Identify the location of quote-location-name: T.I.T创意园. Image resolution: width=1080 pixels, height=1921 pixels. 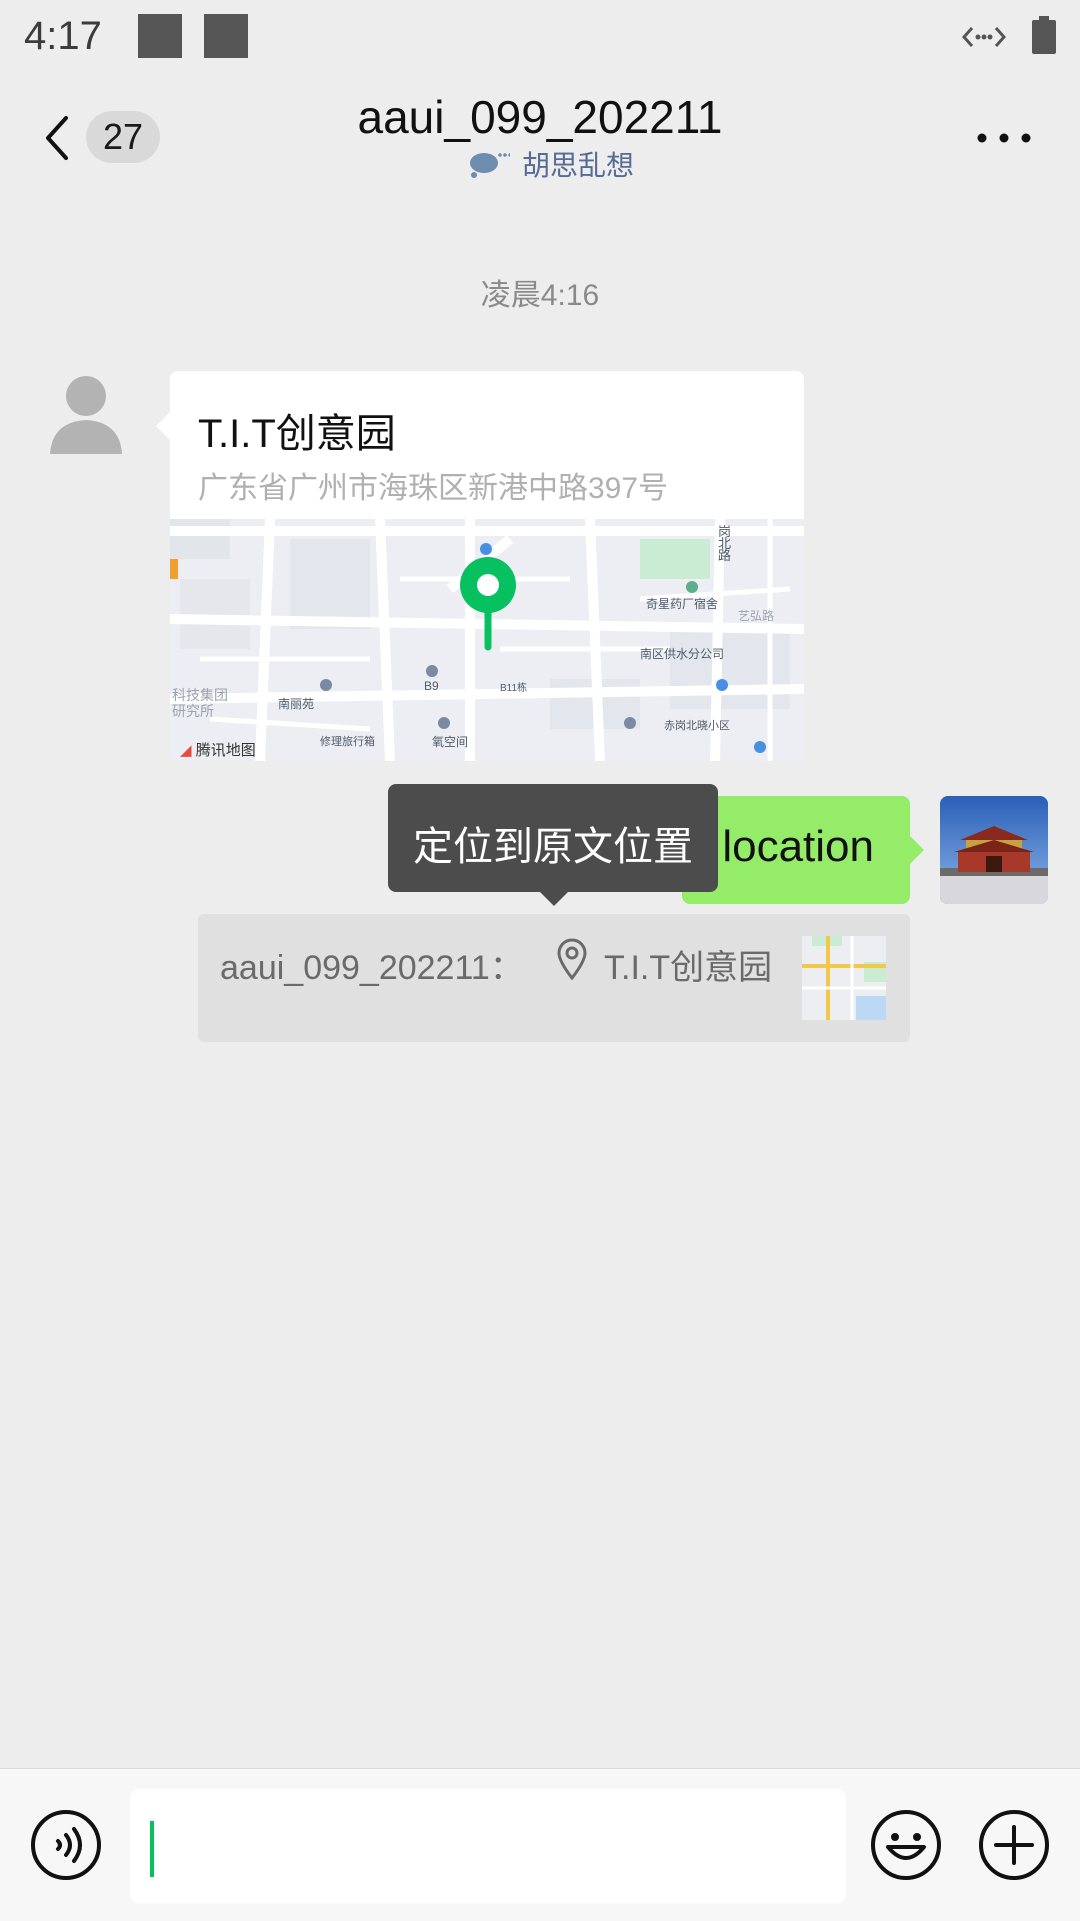
(688, 968).